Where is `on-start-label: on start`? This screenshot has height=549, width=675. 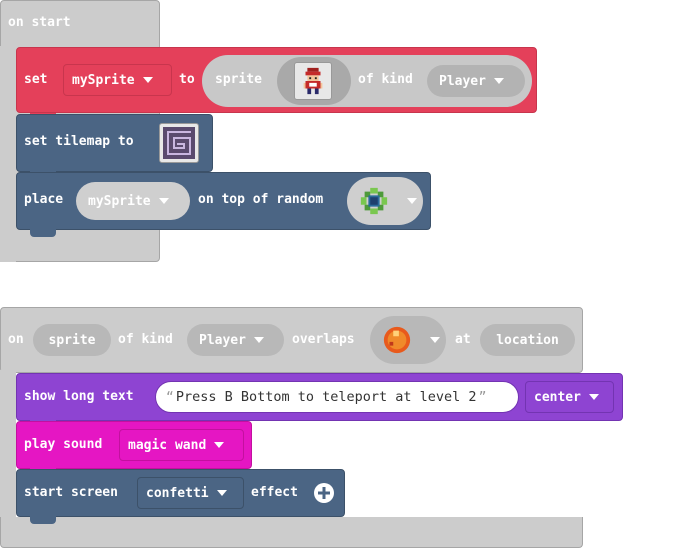 on-start-label: on start is located at coordinates (39, 22).